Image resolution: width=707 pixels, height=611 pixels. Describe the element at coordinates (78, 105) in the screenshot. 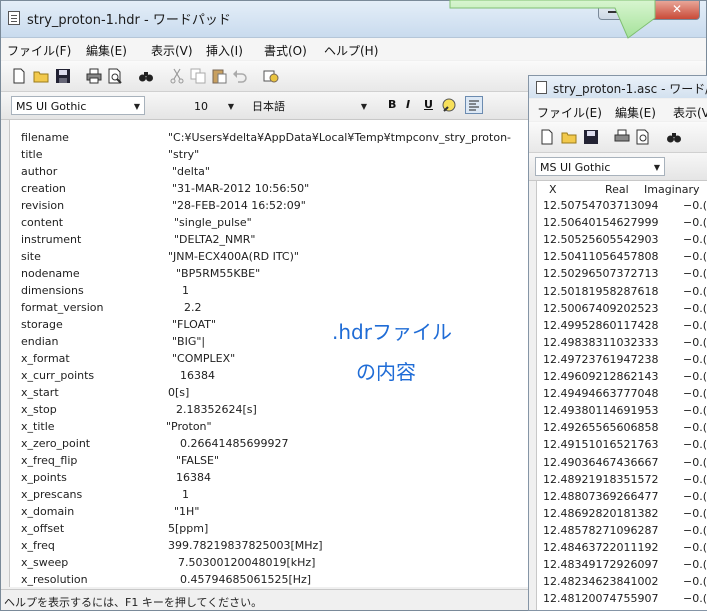

I see `font-name-select: MS UI Gothic ▼` at that location.